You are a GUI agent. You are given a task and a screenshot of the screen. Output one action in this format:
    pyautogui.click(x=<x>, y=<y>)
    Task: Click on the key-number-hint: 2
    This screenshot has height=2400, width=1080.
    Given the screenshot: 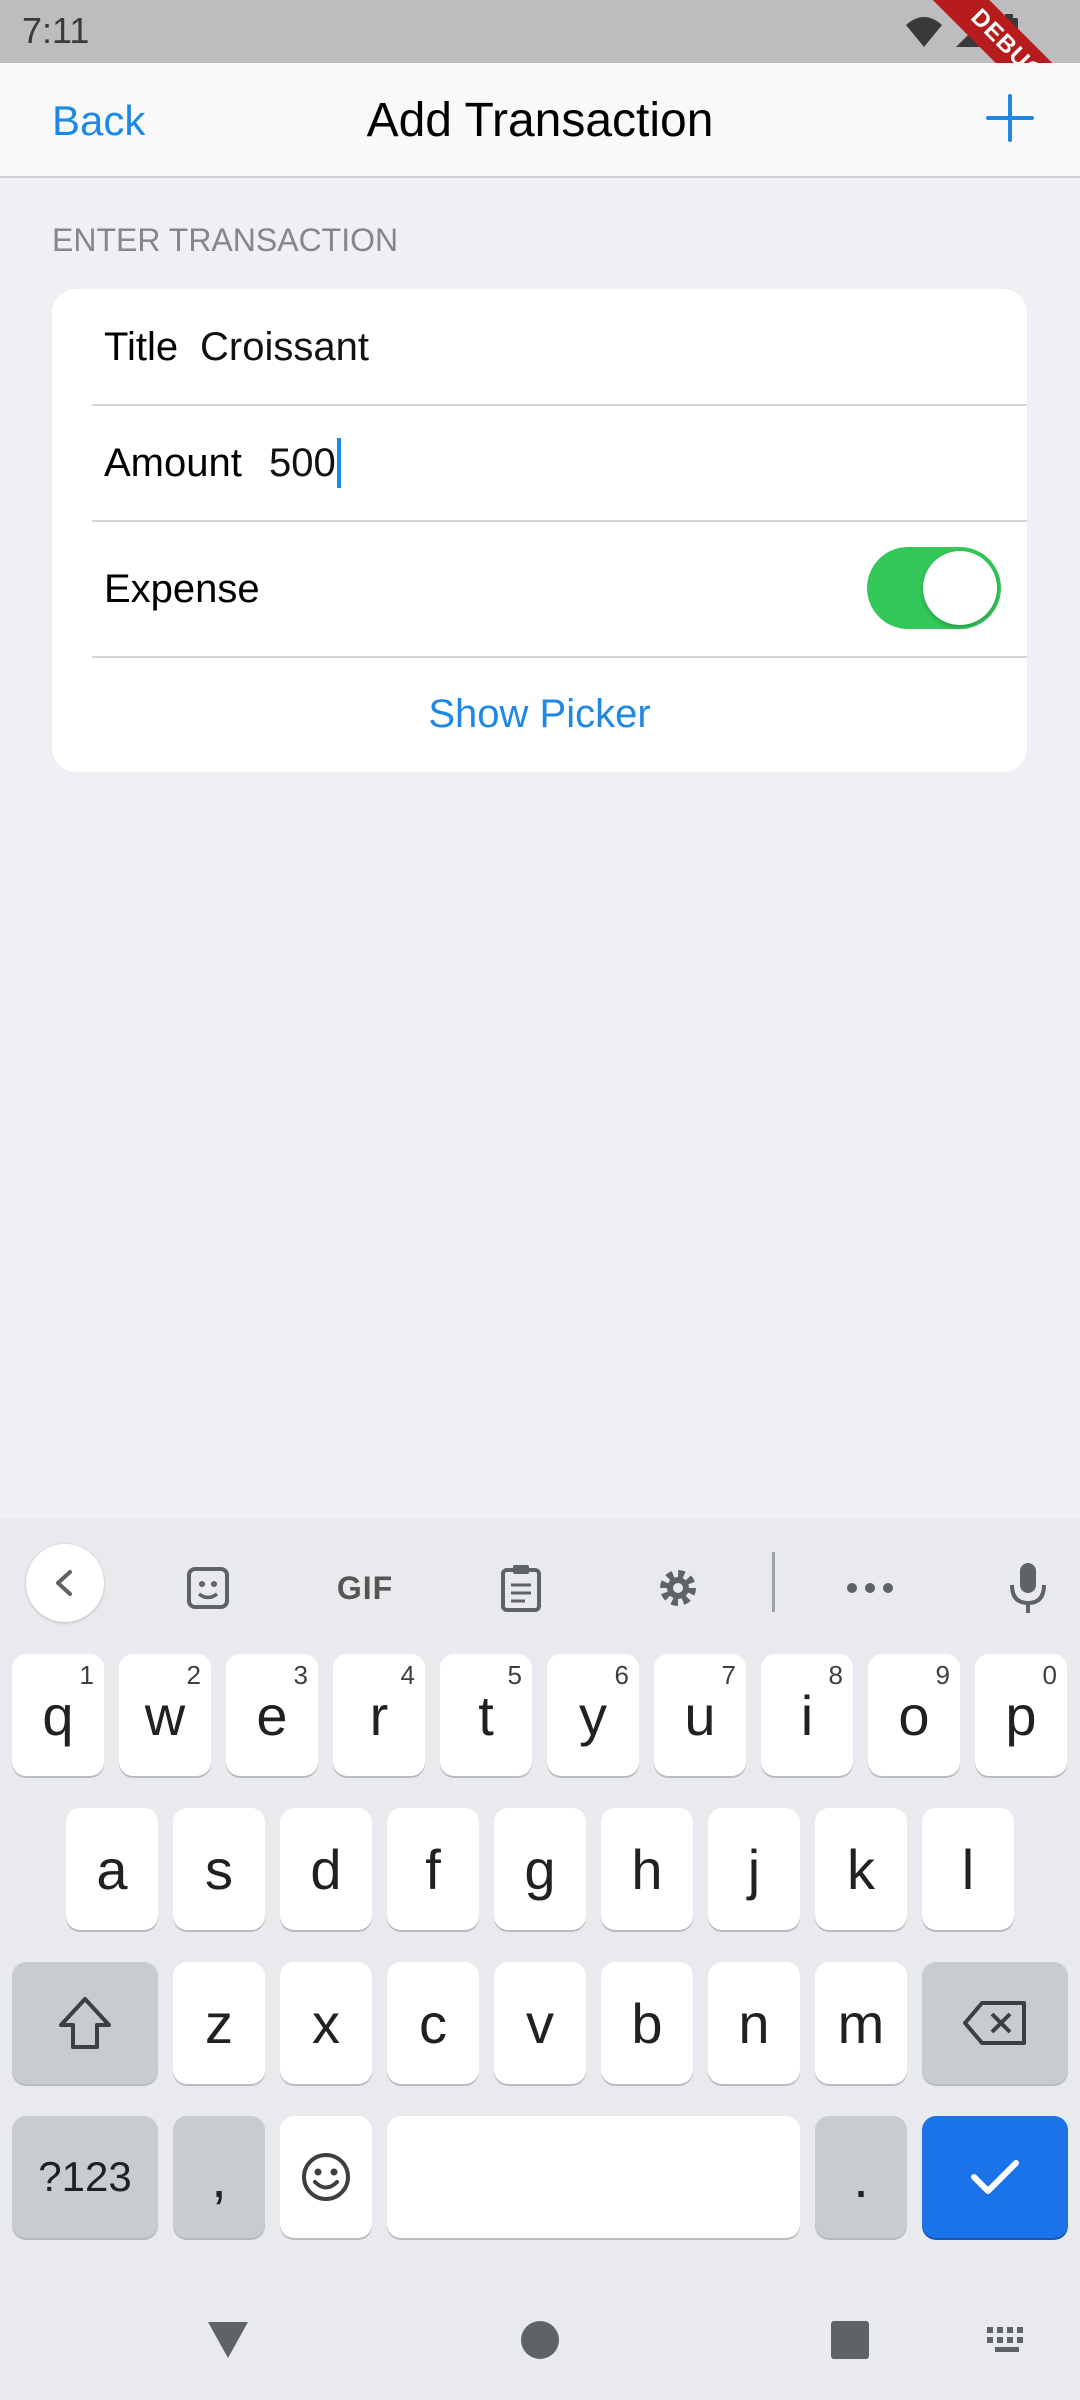 What is the action you would take?
    pyautogui.click(x=193, y=1675)
    